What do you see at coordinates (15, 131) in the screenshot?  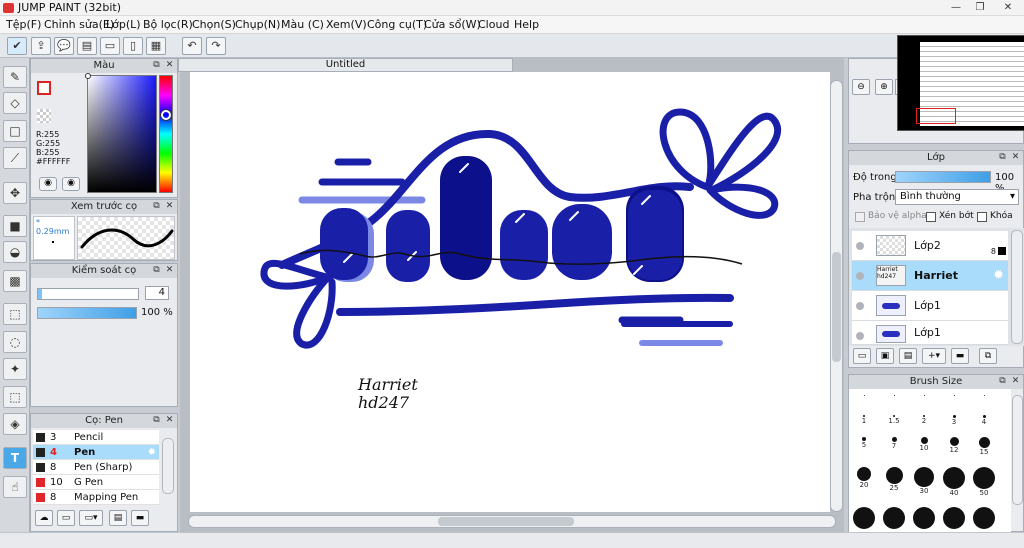 I see `rectangle-tool-icon: □` at bounding box center [15, 131].